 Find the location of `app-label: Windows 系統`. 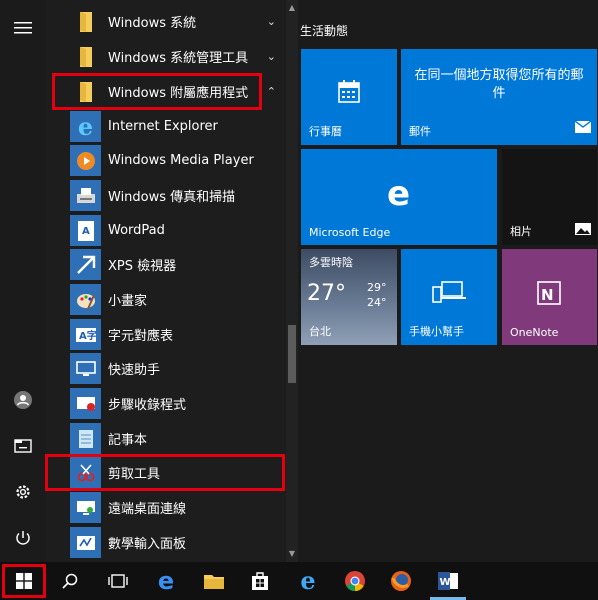

app-label: Windows 系統 is located at coordinates (152, 23).